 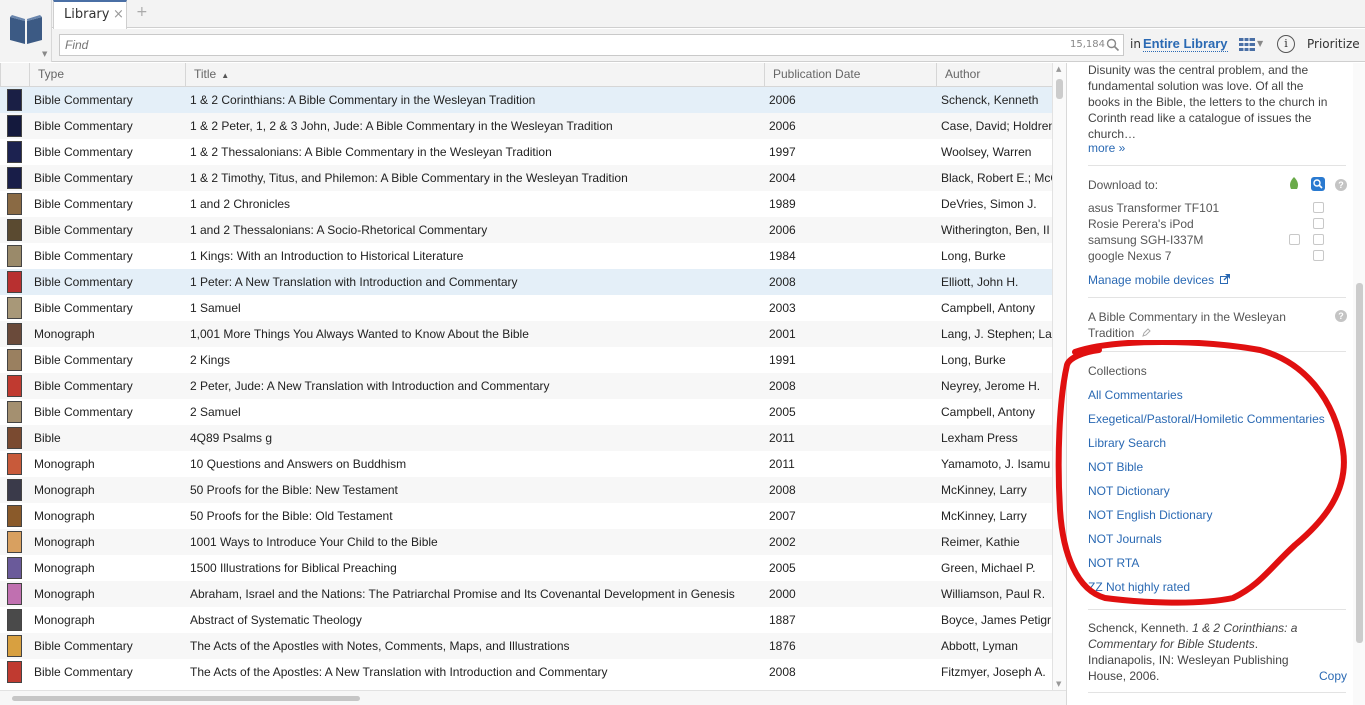 I want to click on more-link: more », so click(x=1106, y=148).